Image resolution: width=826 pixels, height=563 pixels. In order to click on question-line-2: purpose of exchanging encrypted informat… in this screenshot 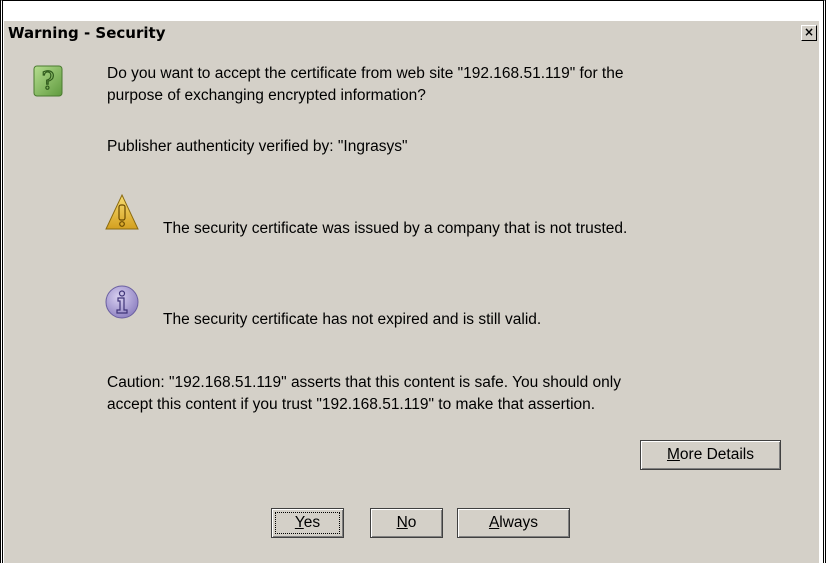, I will do `click(266, 95)`.